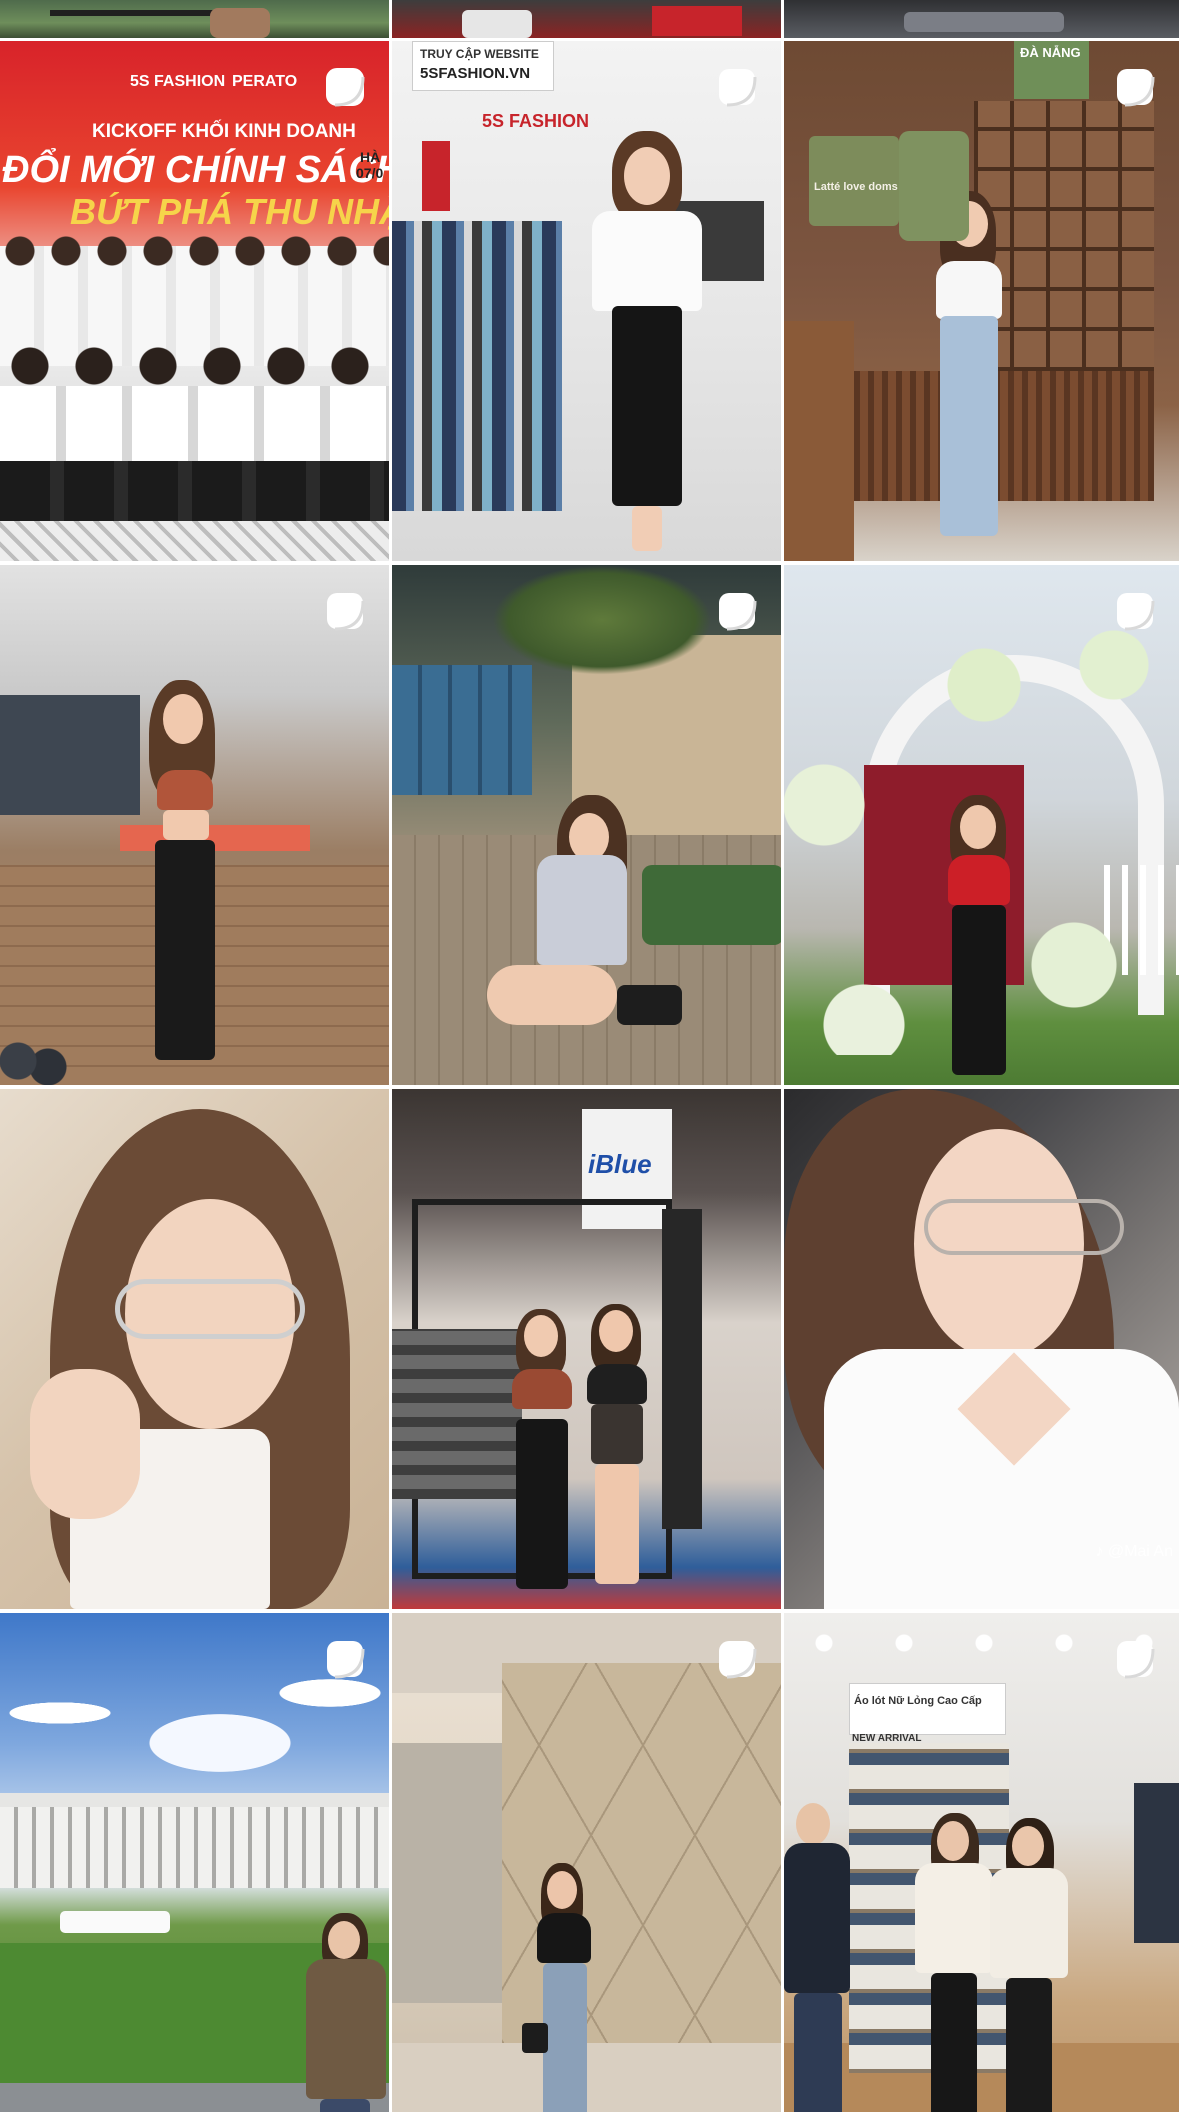 Image resolution: width=1179 pixels, height=2112 pixels. What do you see at coordinates (436, 176) in the screenshot?
I see `red-price-tag` at bounding box center [436, 176].